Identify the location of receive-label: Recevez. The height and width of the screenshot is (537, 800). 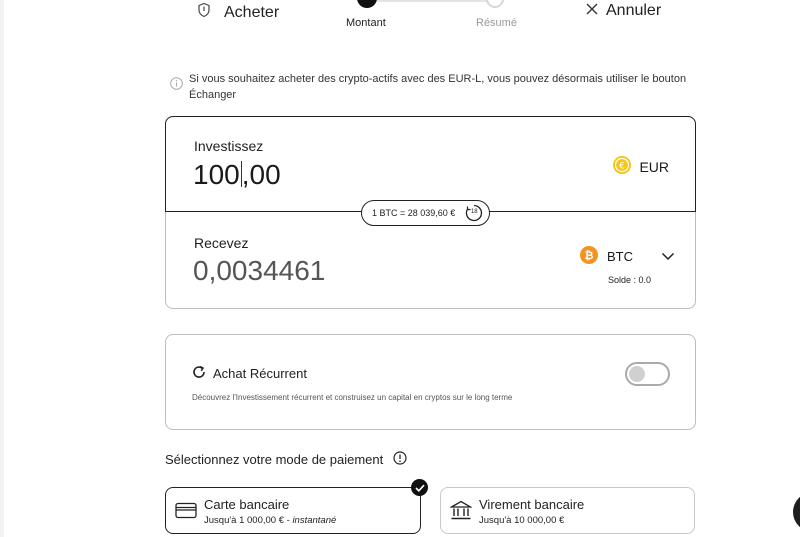
(221, 243).